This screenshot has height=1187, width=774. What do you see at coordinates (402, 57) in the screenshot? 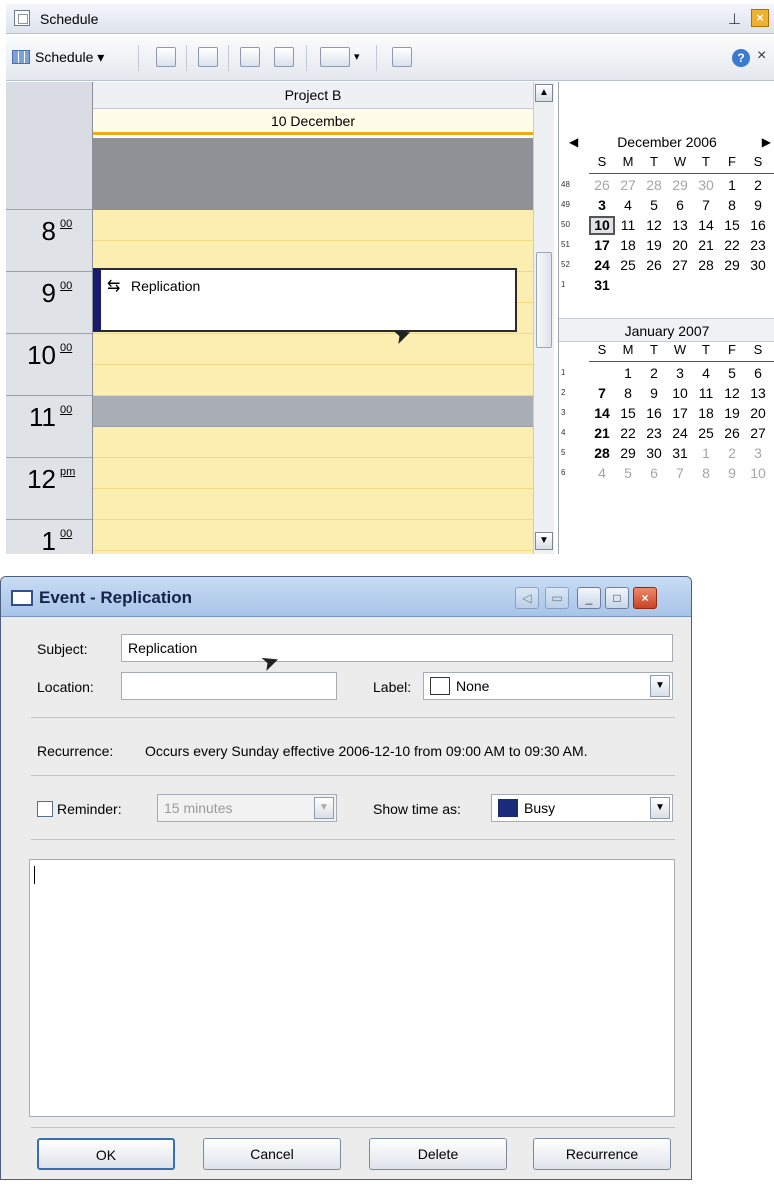
I see `options-icon` at bounding box center [402, 57].